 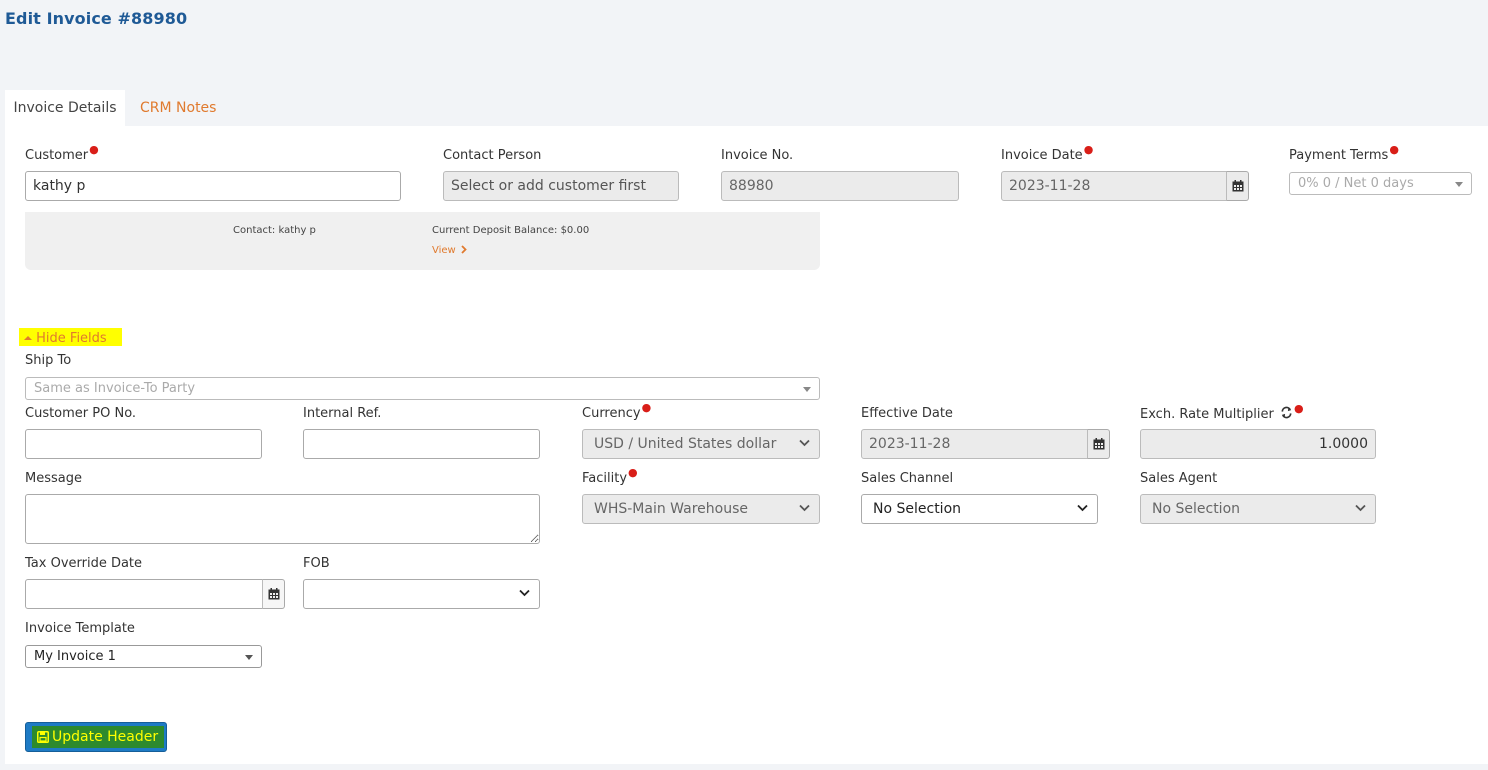 What do you see at coordinates (1356, 183) in the screenshot?
I see `payment-terms-value: 0% 0 / Net 0 days` at bounding box center [1356, 183].